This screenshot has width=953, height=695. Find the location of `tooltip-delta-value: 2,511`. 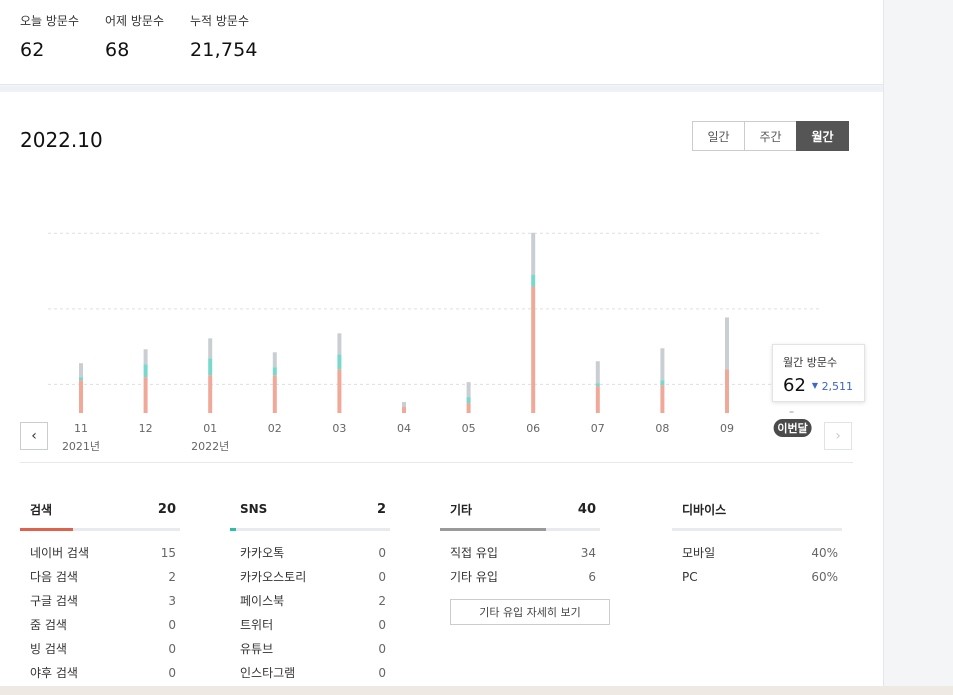

tooltip-delta-value: 2,511 is located at coordinates (837, 386).